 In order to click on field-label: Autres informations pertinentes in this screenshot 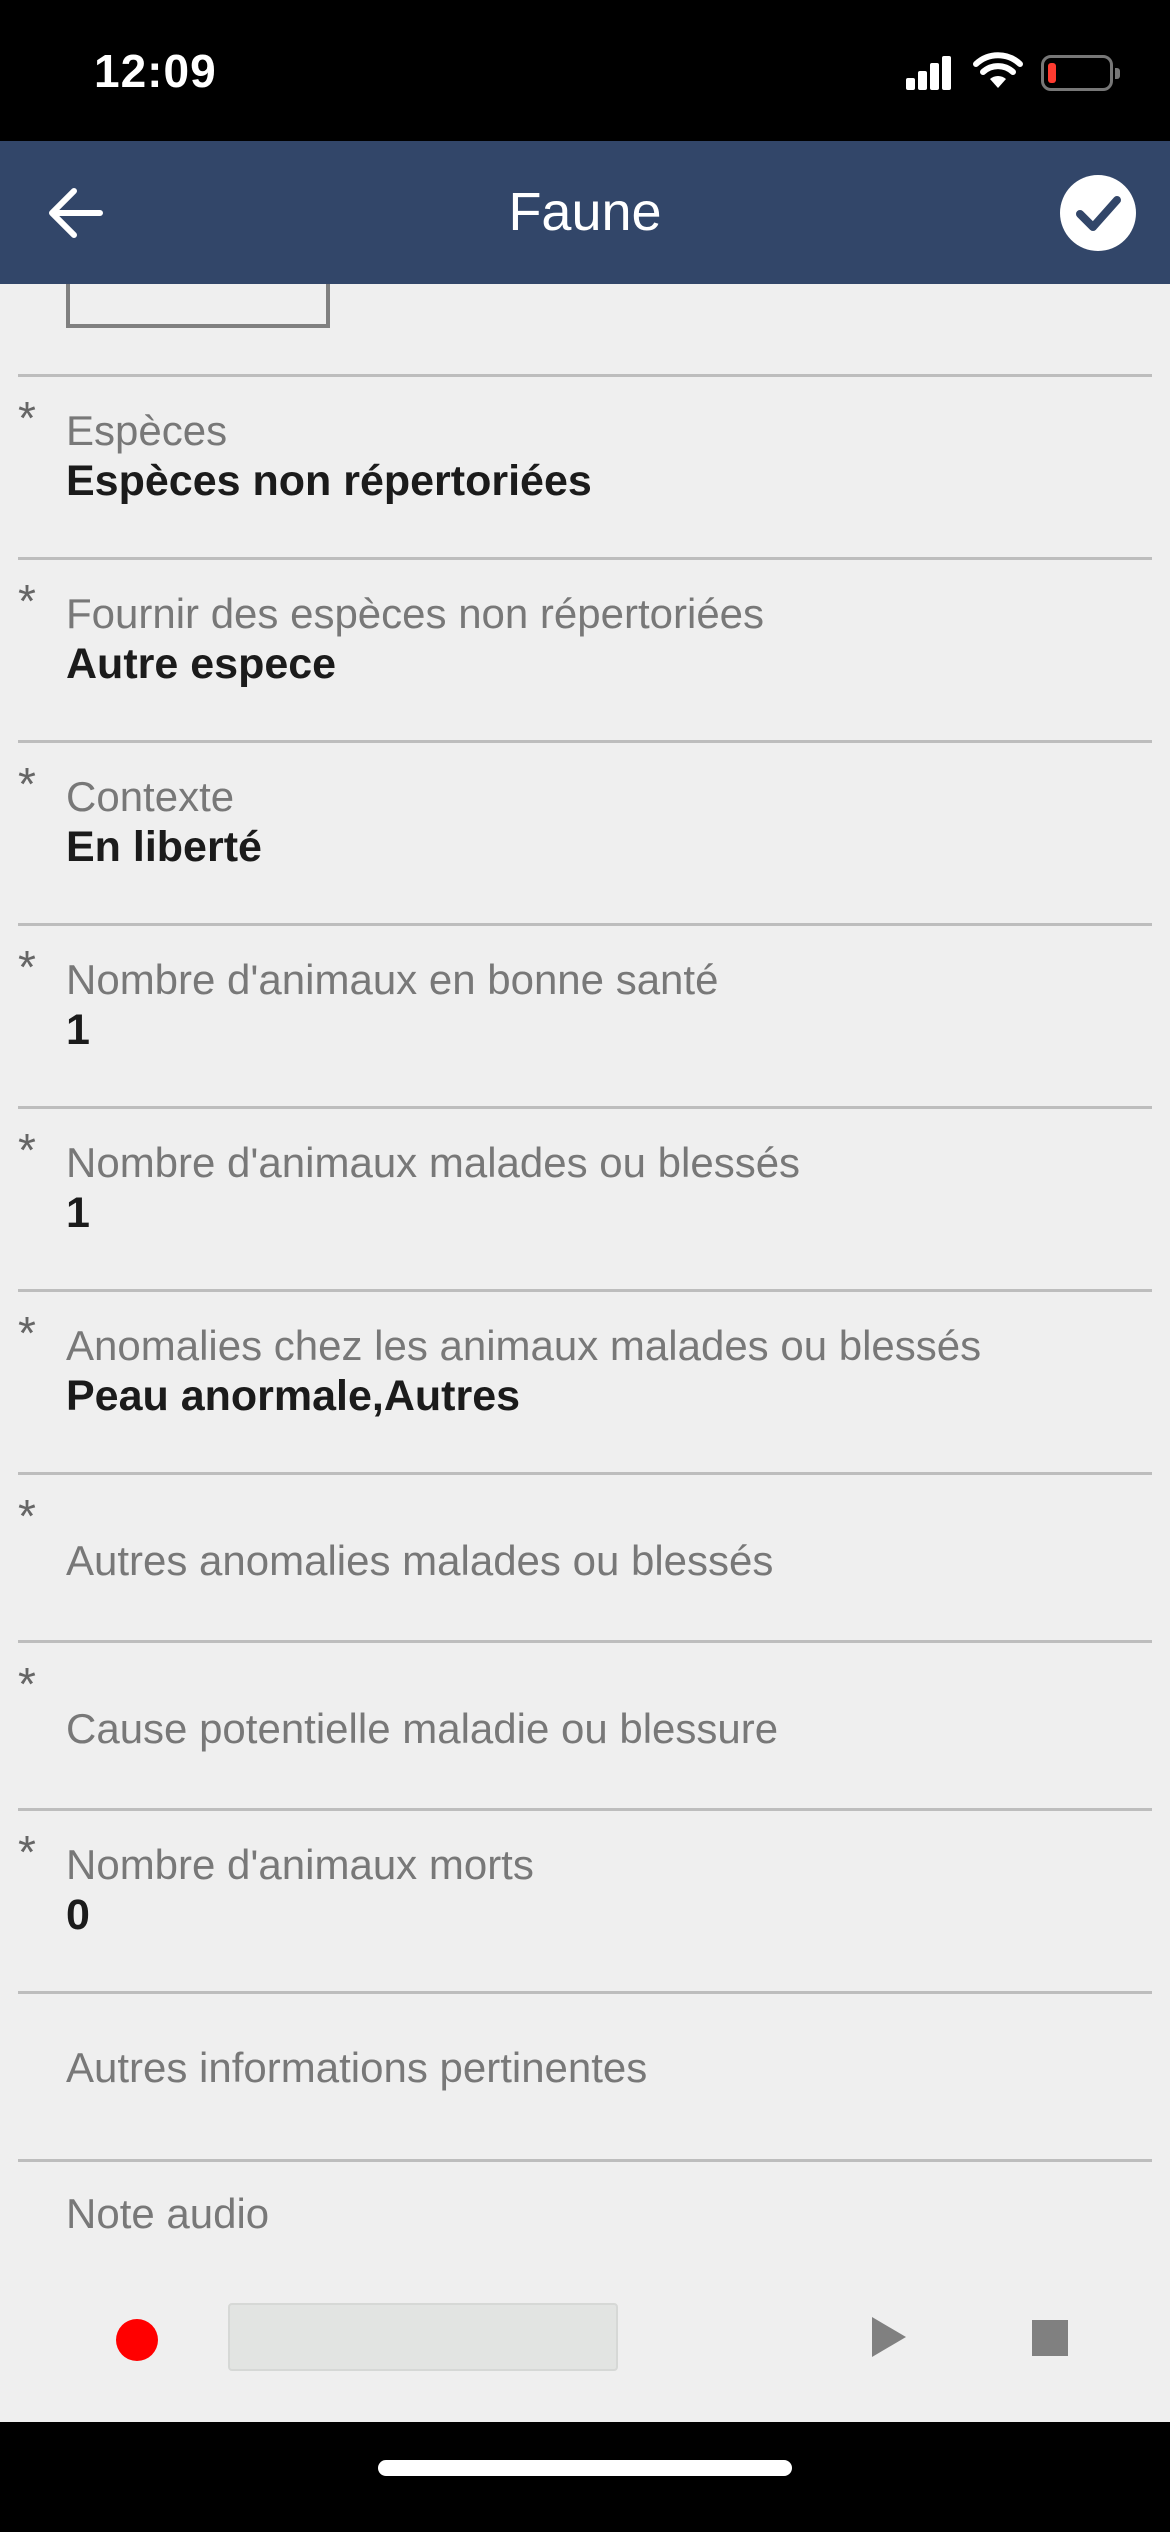, I will do `click(357, 2067)`.